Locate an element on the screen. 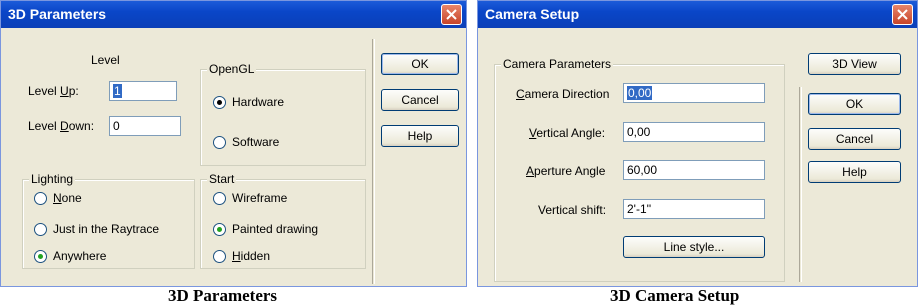 This screenshot has height=307, width=918. camera-direction-input: 0,00 is located at coordinates (694, 93).